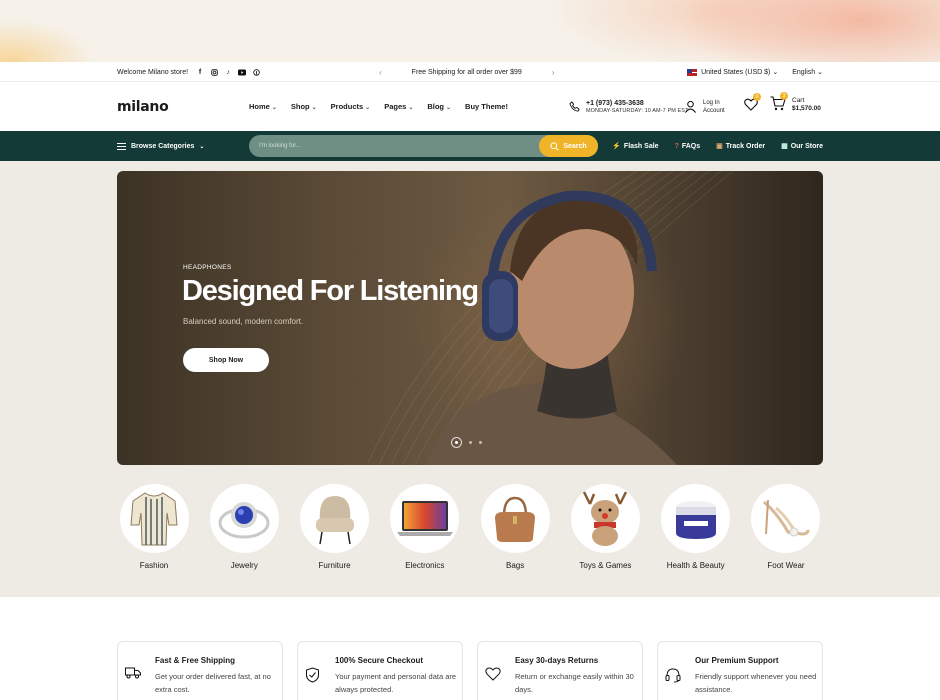  Describe the element at coordinates (486, 106) in the screenshot. I see `nav-item-buy-theme: Buy Theme!` at that location.